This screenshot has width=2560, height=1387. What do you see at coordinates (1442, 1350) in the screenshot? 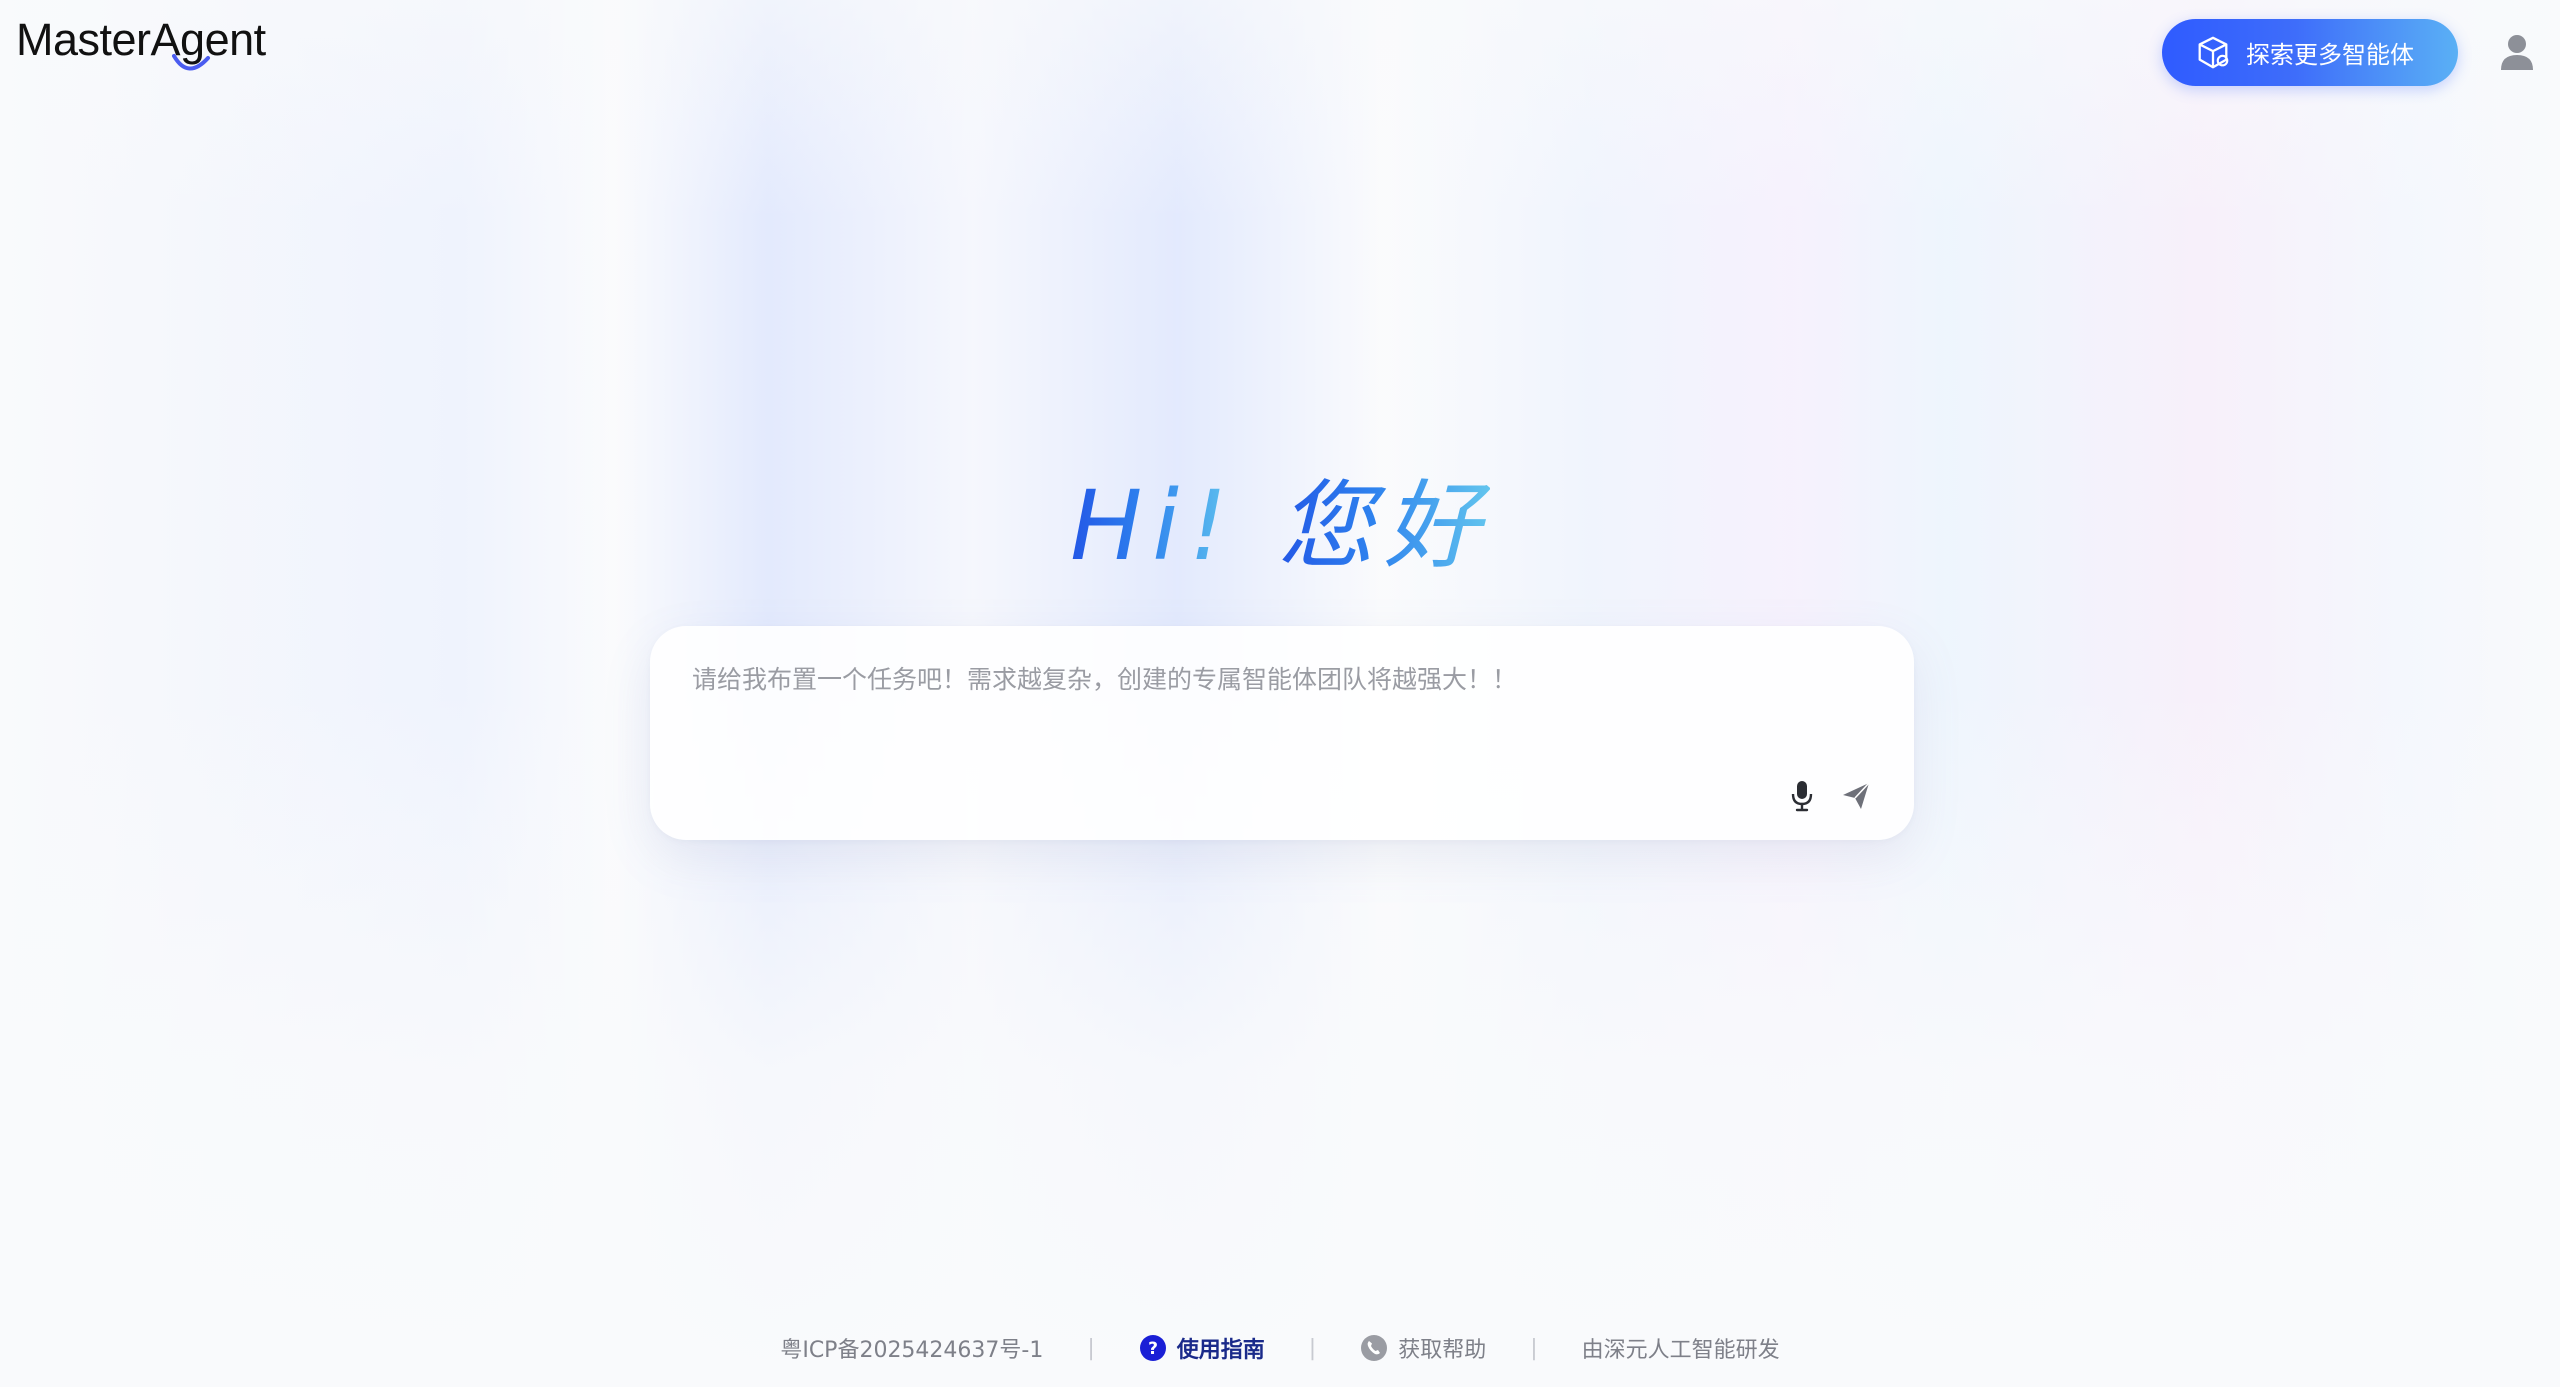
I see `get-help-label: 获取帮助` at bounding box center [1442, 1350].